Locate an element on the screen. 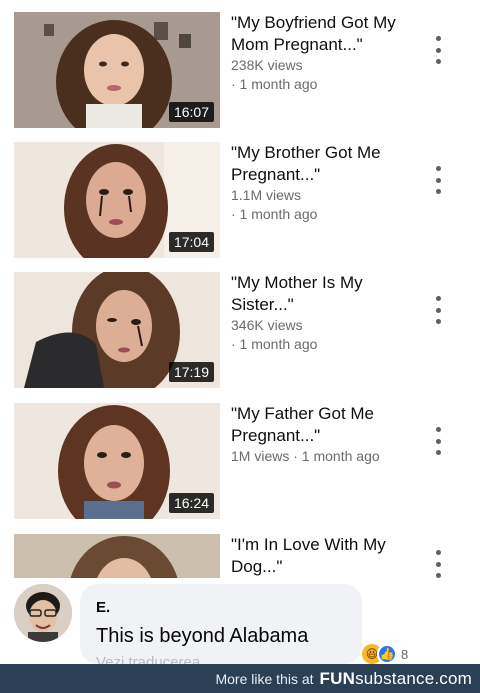  thumbnail-image is located at coordinates (117, 557).